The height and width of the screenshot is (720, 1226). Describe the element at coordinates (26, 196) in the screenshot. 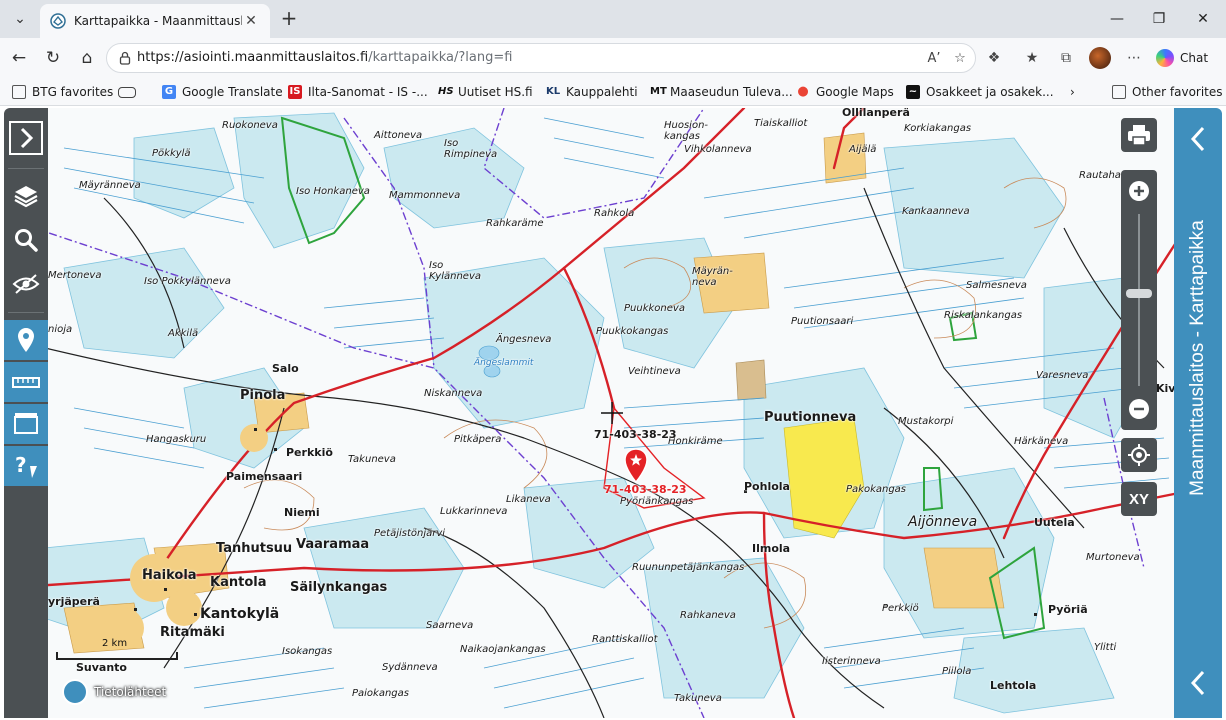

I see `layers-button` at that location.